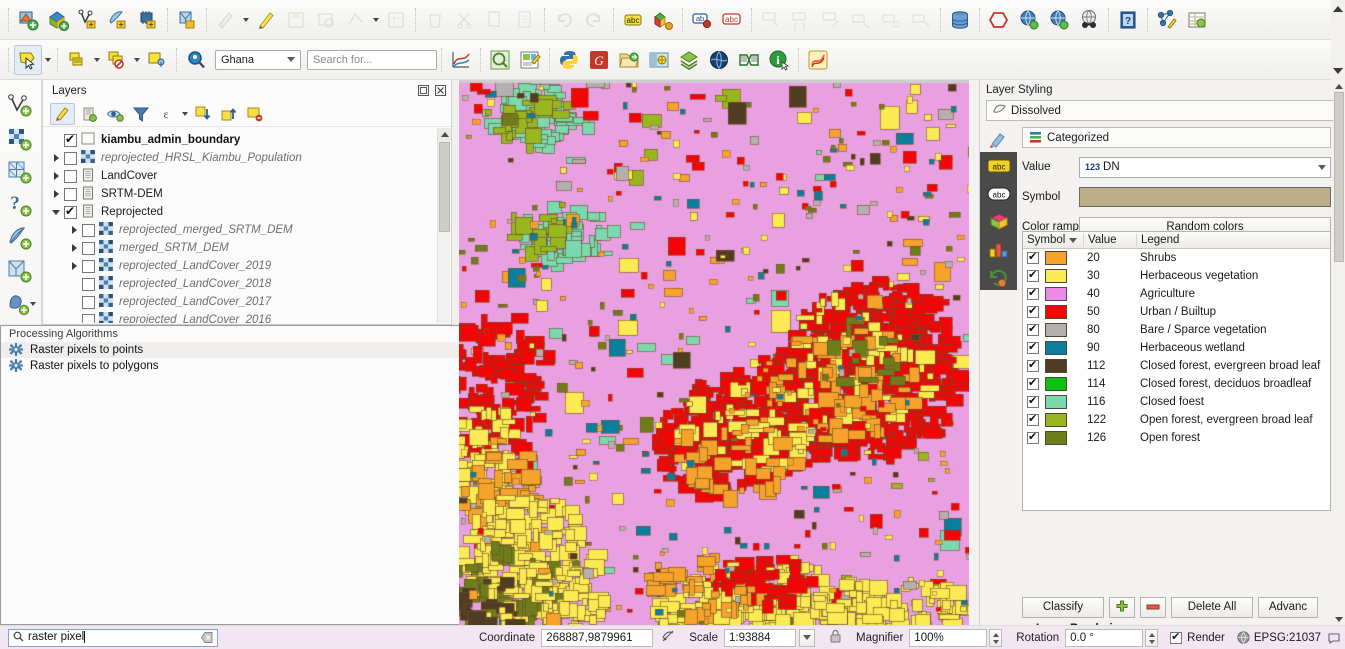  What do you see at coordinates (1279, 637) in the screenshot?
I see `crs-status: EPSG:21037` at bounding box center [1279, 637].